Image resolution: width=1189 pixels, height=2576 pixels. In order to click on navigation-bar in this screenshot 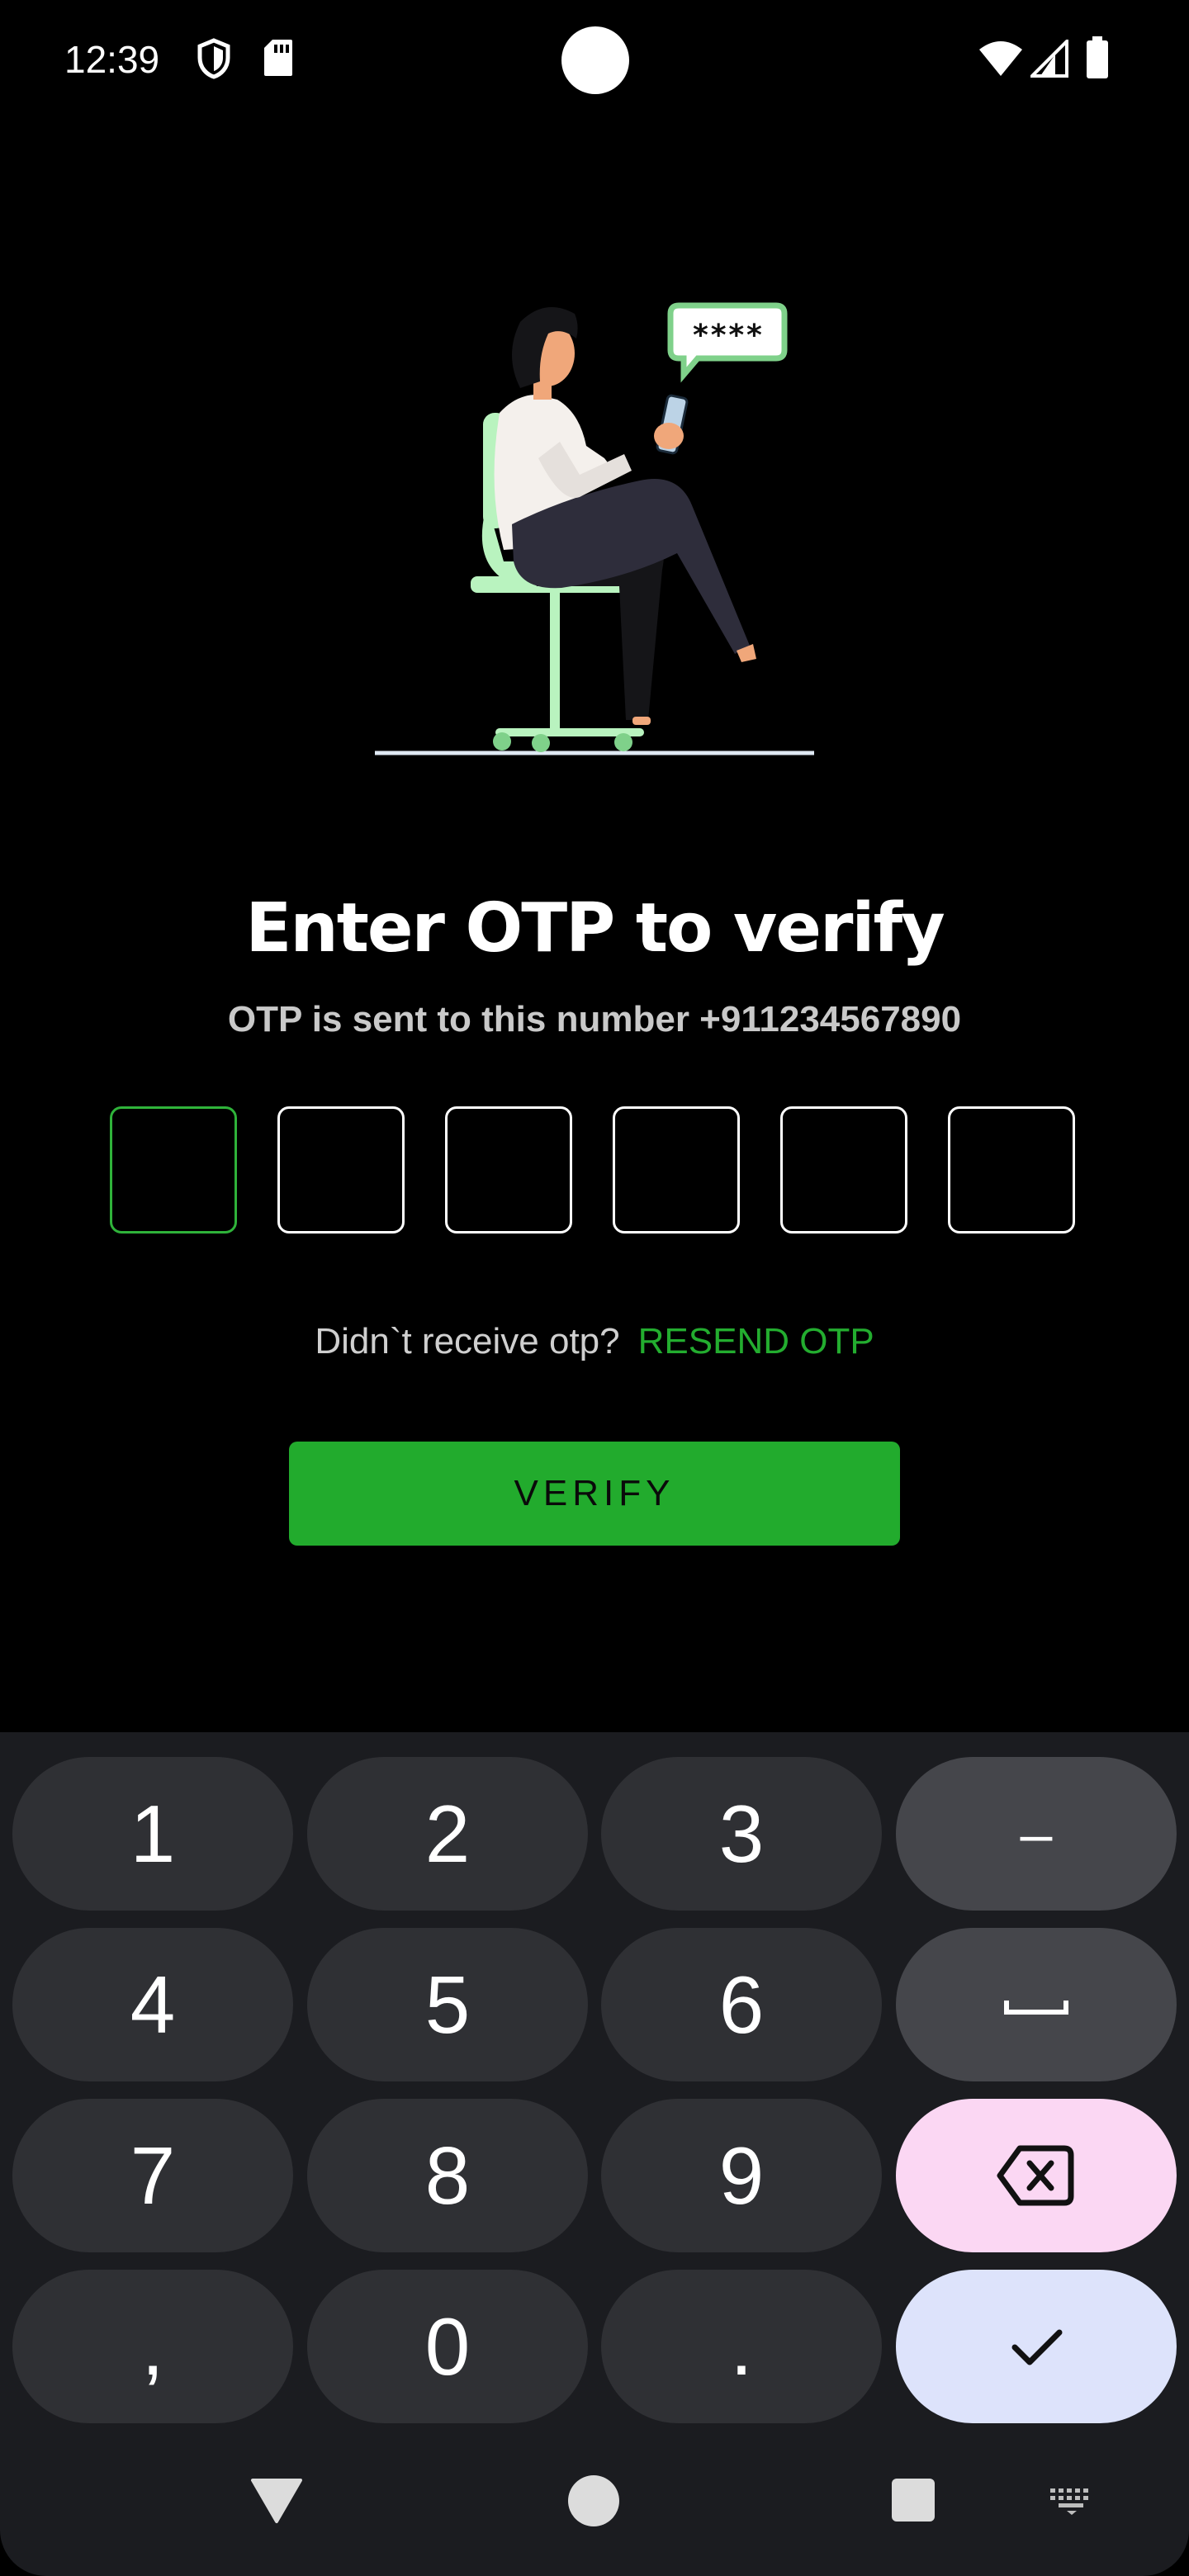, I will do `click(594, 2501)`.